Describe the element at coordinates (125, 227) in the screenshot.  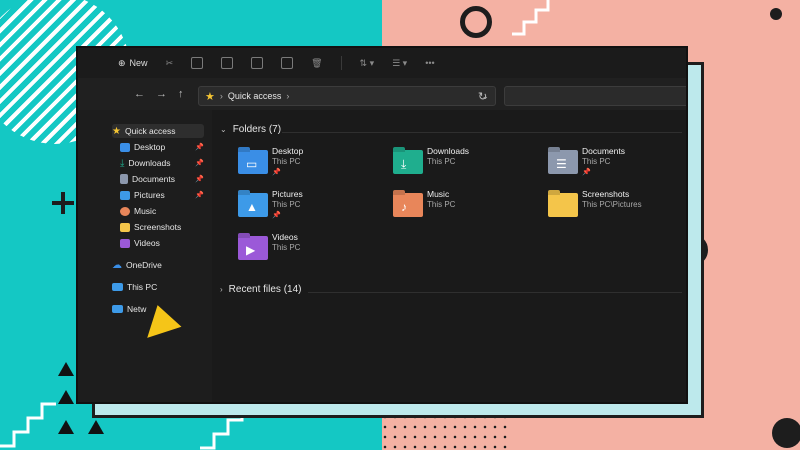
I see `folder-icon` at that location.